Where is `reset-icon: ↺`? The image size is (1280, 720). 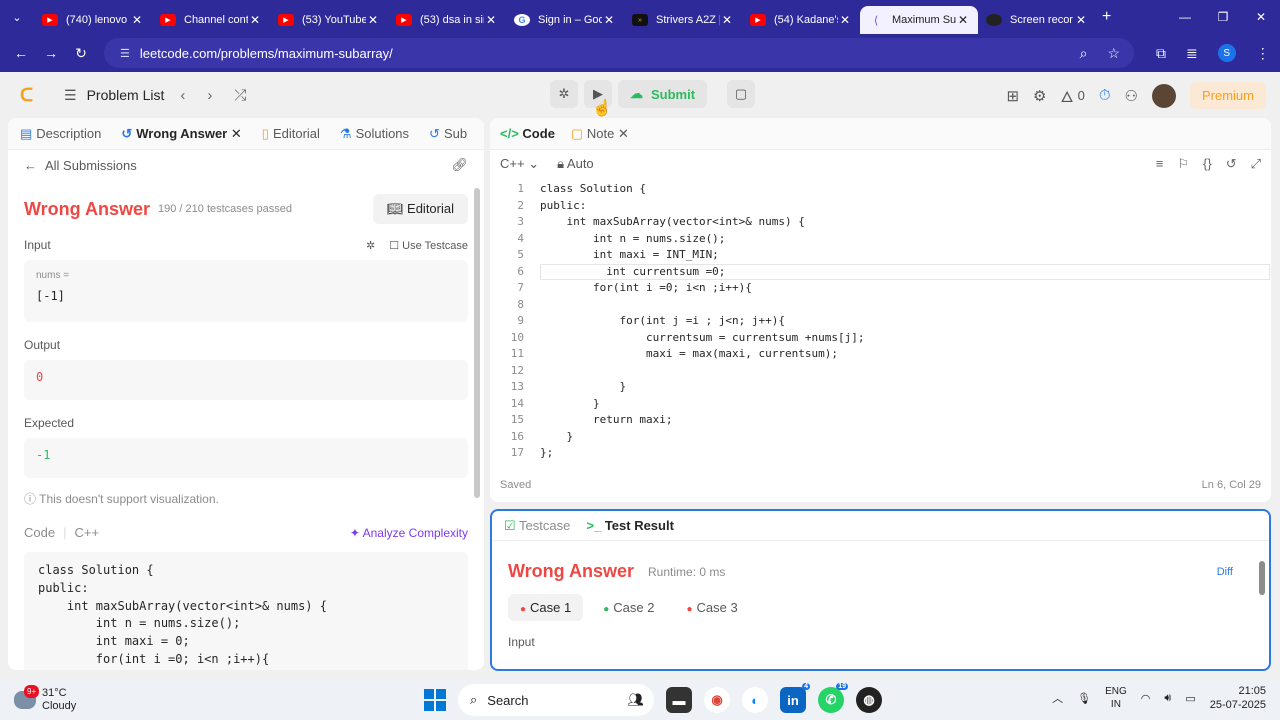
reset-icon: ↺ is located at coordinates (1231, 164).